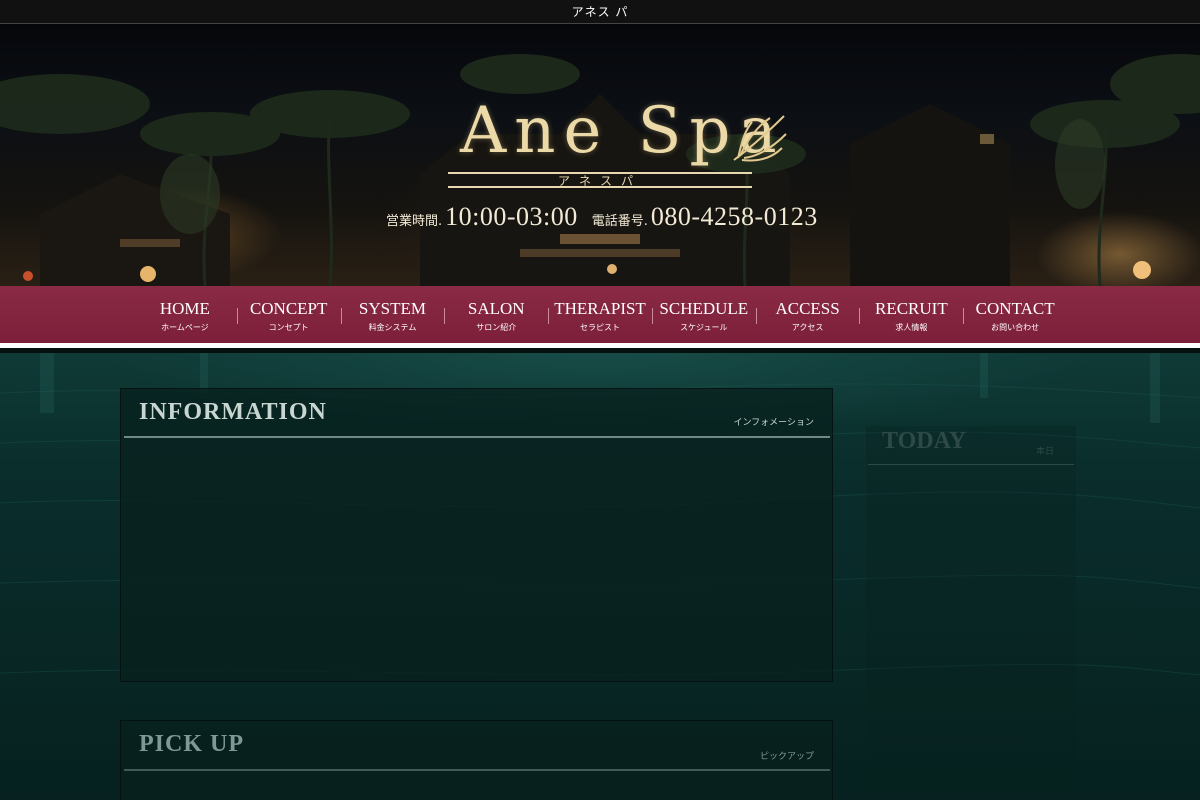 The image size is (1200, 800). Describe the element at coordinates (600, 308) in the screenshot. I see `nav-label: THERAPIST` at that location.